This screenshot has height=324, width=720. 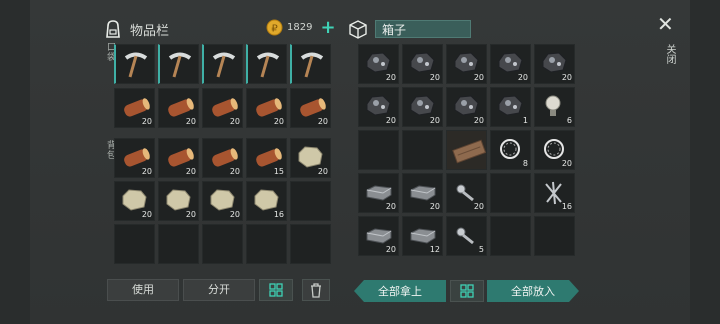 I want to click on box-header: 箱子, so click(x=409, y=29).